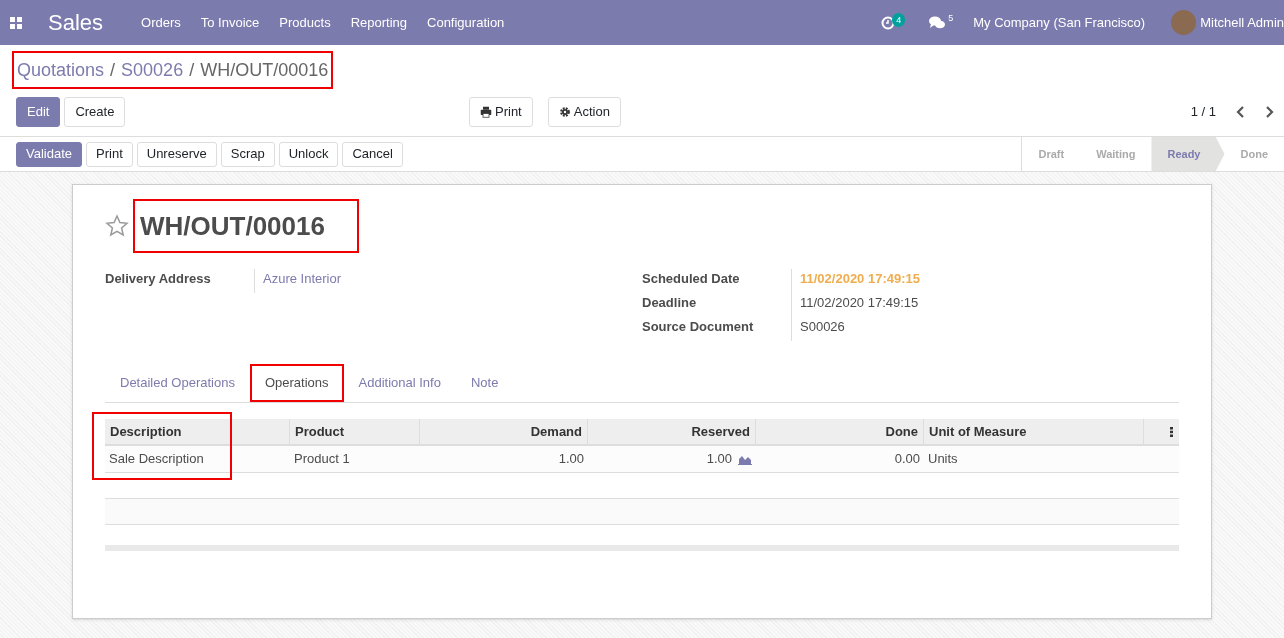 The image size is (1284, 638). I want to click on header-button: Unlock, so click(308, 154).